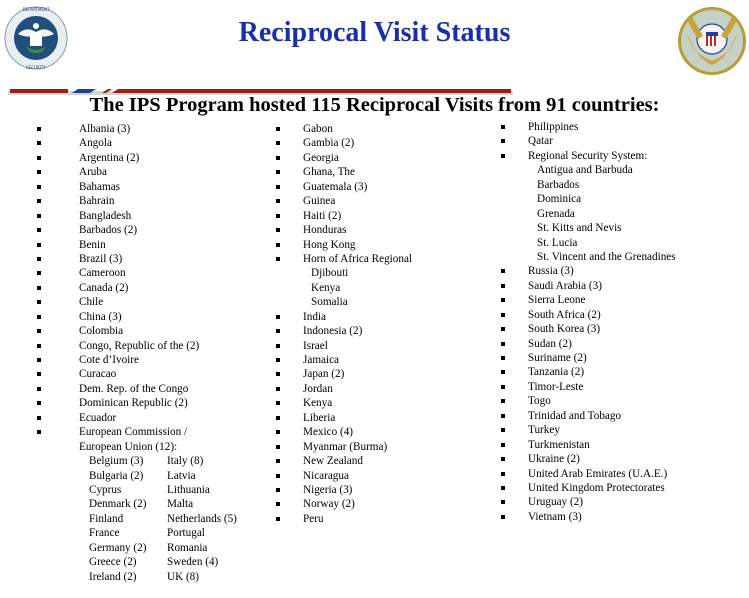 Image resolution: width=749 pixels, height=598 pixels. What do you see at coordinates (151, 346) in the screenshot?
I see `list-item: Congo, Republic of the (2)` at bounding box center [151, 346].